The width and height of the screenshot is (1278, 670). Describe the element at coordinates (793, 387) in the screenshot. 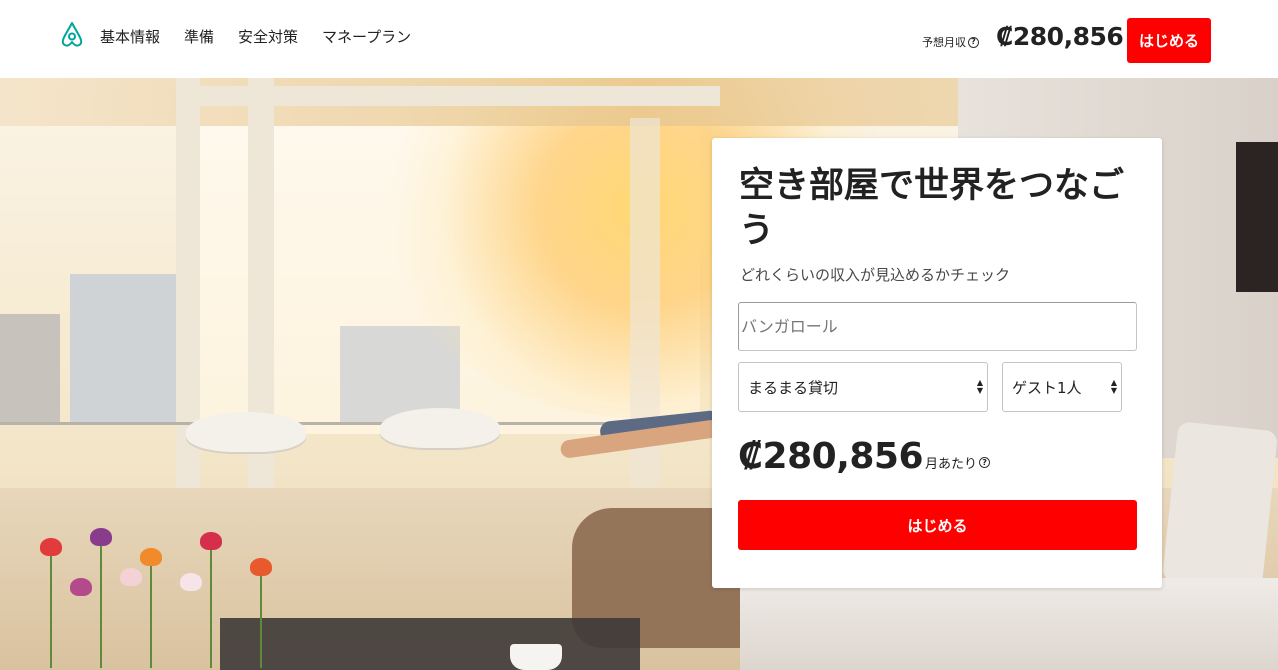

I see `room-type-value: まるまる貸切` at that location.